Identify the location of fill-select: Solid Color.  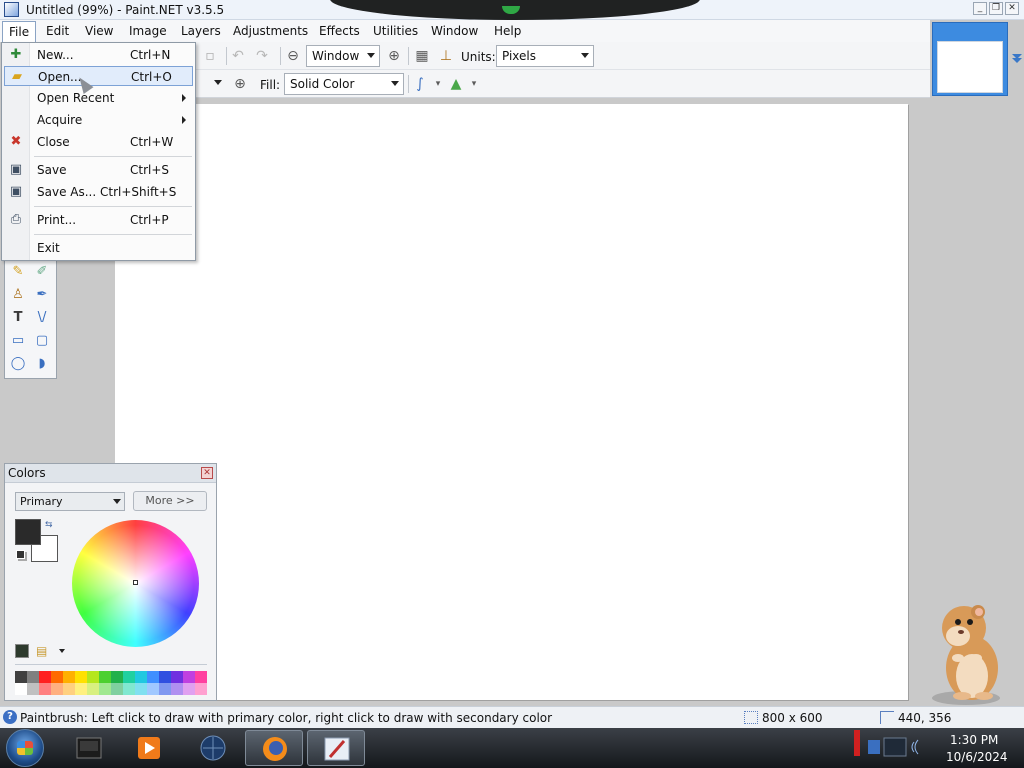
(344, 84).